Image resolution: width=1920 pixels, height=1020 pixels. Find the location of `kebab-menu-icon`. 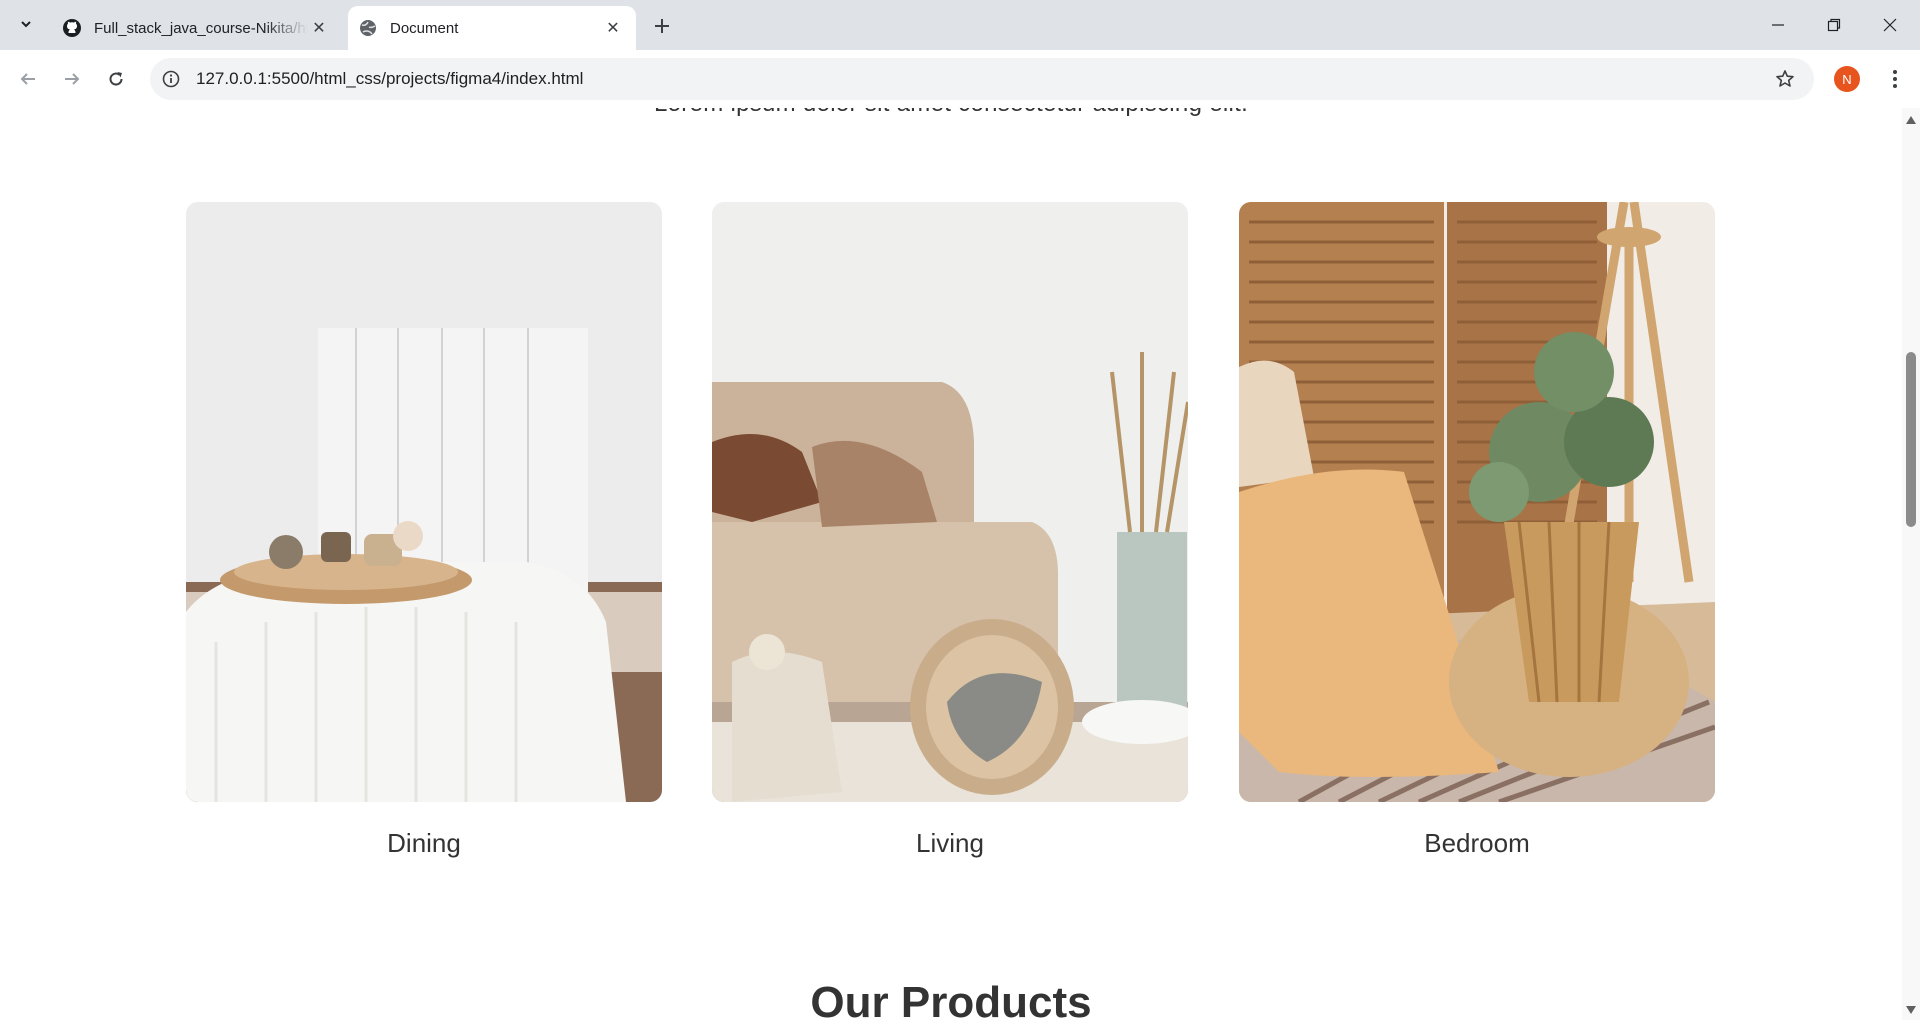

kebab-menu-icon is located at coordinates (1895, 79).